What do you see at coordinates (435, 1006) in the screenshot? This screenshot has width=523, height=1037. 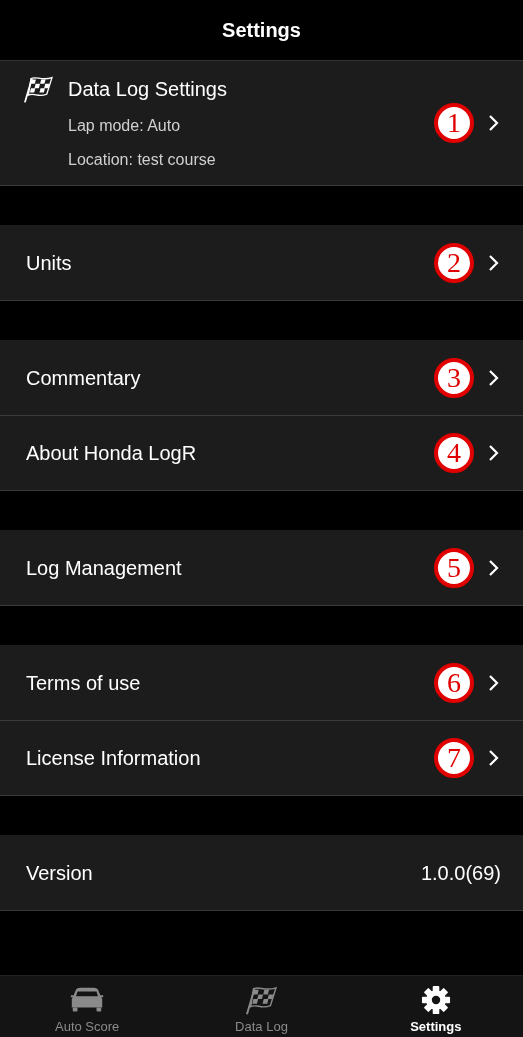 I see `tab-item: Settings` at bounding box center [435, 1006].